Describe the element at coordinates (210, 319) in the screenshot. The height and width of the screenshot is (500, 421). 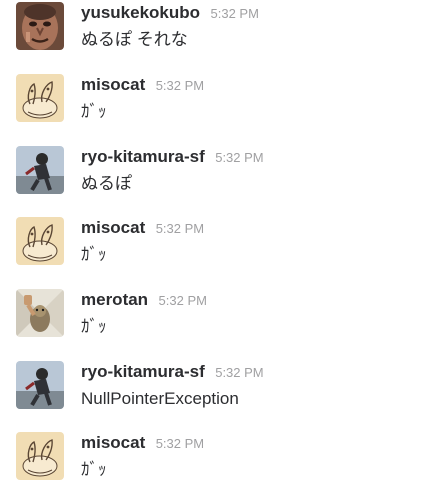
I see `message-item: merotan 5:32 PM ｶﾞｯ` at that location.